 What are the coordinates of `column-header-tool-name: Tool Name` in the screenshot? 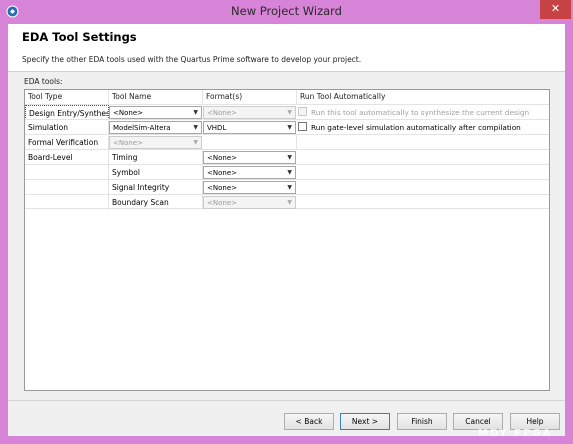 It's located at (156, 97).